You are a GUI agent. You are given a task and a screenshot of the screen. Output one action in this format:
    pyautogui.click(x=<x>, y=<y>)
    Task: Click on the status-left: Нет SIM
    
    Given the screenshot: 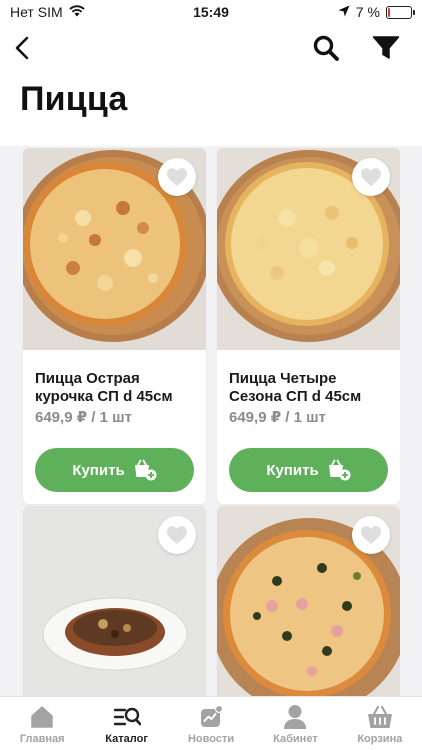 What is the action you would take?
    pyautogui.click(x=47, y=12)
    